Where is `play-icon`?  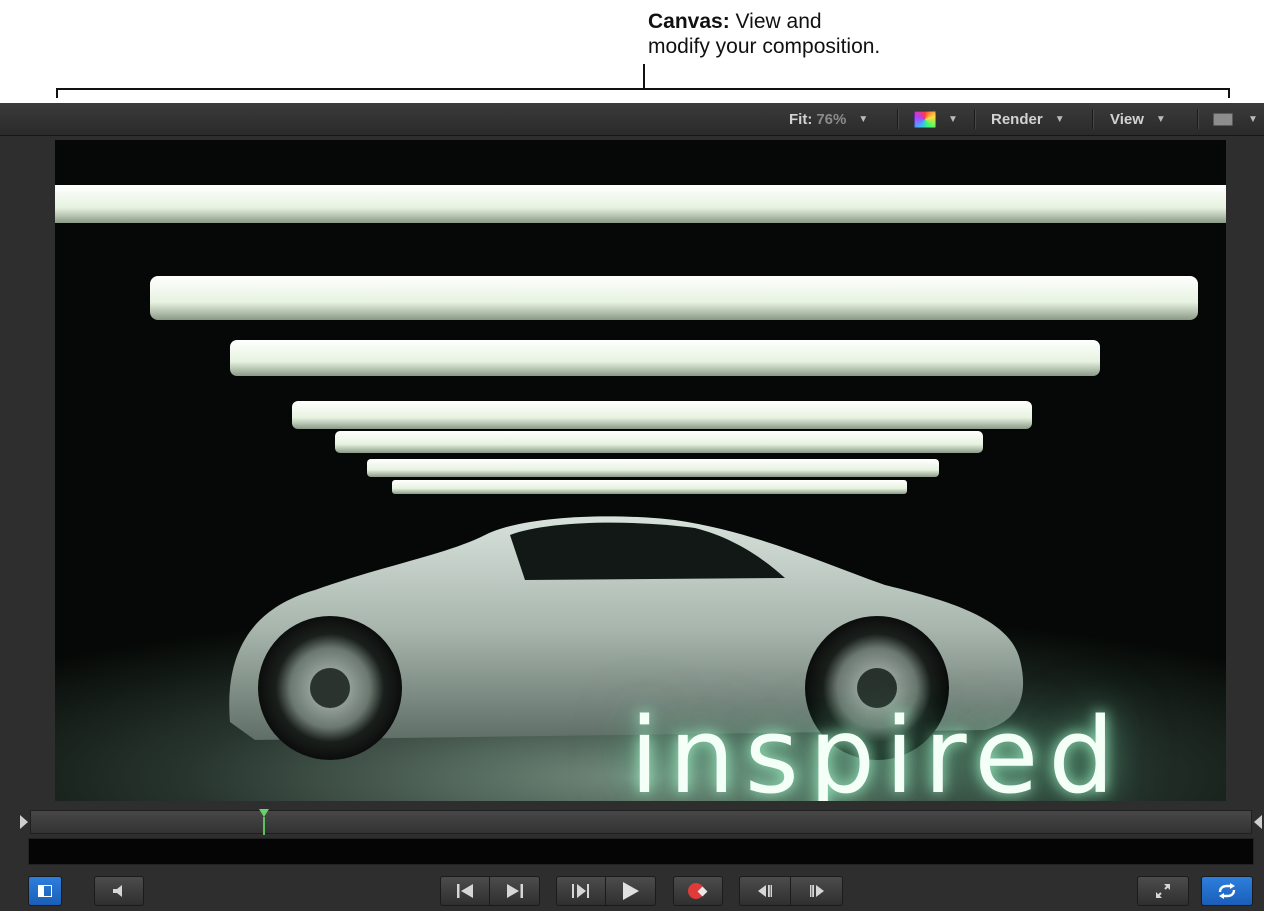
play-icon is located at coordinates (630, 891).